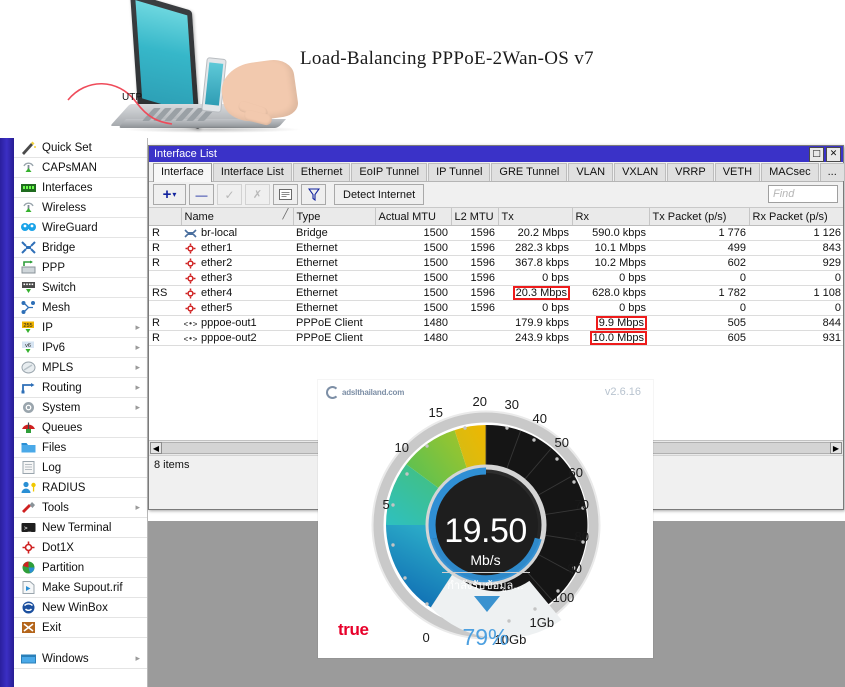  What do you see at coordinates (252, 172) in the screenshot?
I see `tab-interface-list: Interface List` at bounding box center [252, 172].